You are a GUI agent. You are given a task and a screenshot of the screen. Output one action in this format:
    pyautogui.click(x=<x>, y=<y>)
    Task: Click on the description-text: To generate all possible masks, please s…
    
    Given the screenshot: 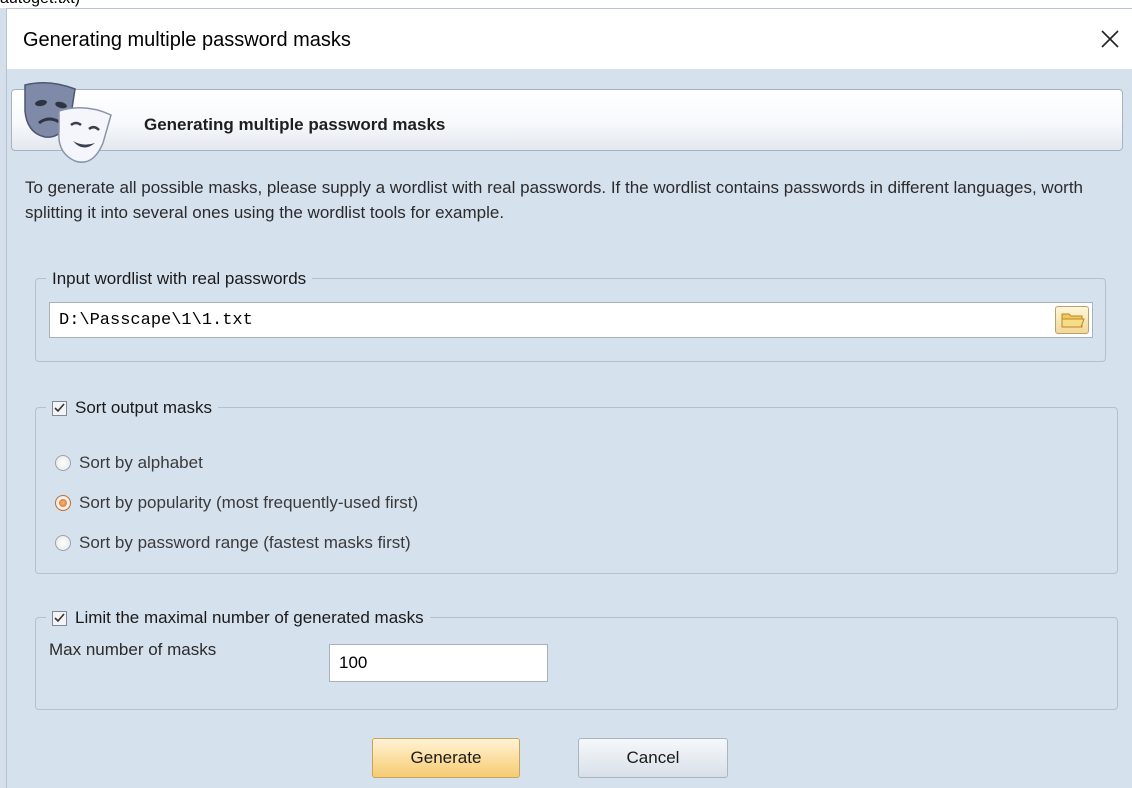 What is the action you would take?
    pyautogui.click(x=554, y=200)
    